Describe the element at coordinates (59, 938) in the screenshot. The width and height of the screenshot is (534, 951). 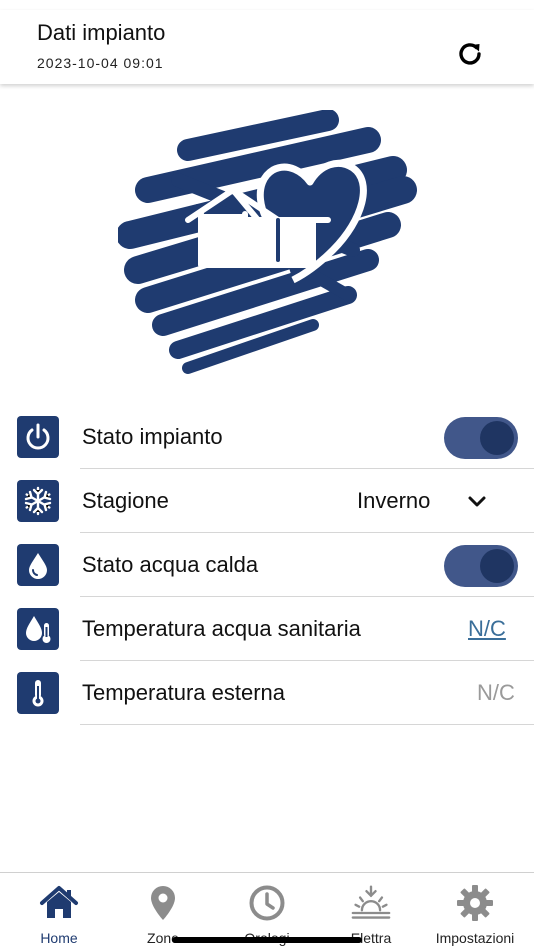
I see `tab-label: Home` at that location.